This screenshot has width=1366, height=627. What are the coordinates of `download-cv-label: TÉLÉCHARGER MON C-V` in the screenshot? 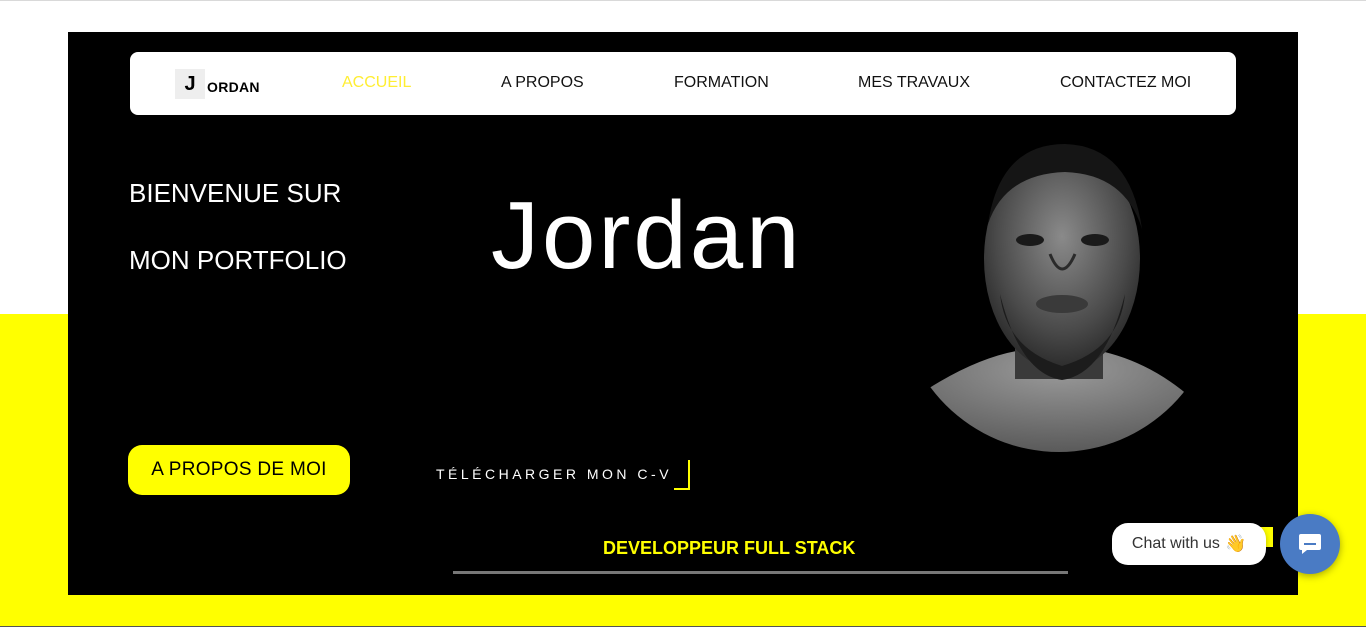 It's located at (554, 474).